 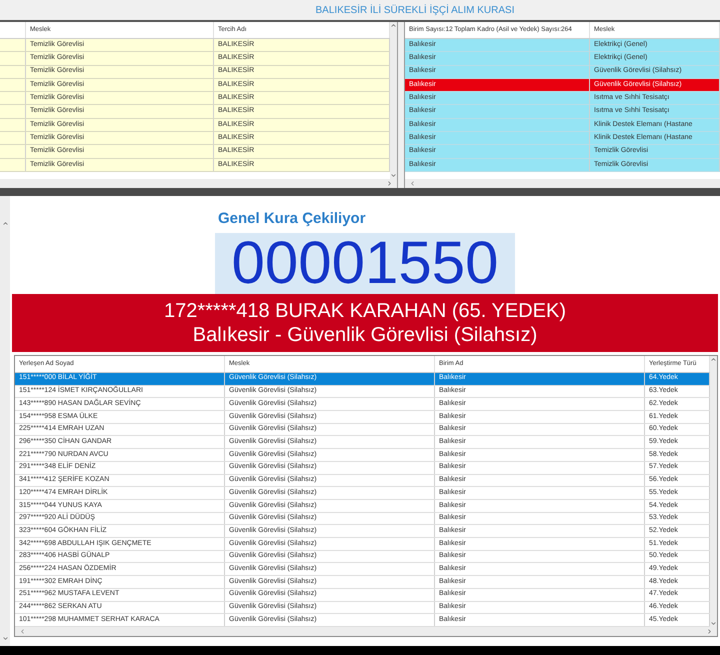 What do you see at coordinates (292, 219) in the screenshot?
I see `draw-heading: Genel Kura Çekiliyor` at bounding box center [292, 219].